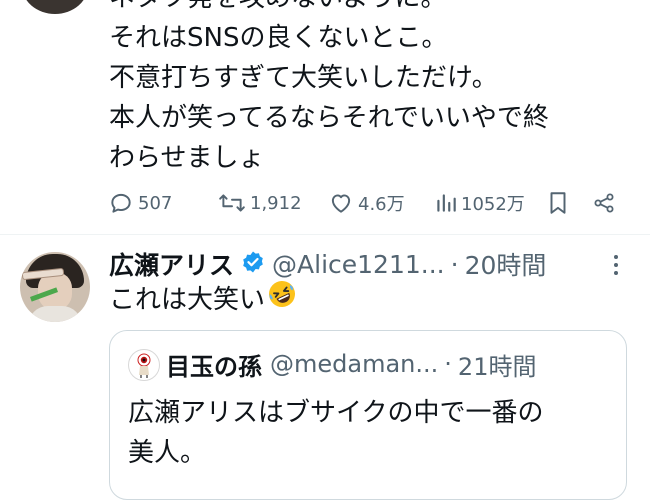 The height and width of the screenshot is (500, 650). Describe the element at coordinates (214, 364) in the screenshot. I see `quoted-display-name: 目玉の孫` at that location.